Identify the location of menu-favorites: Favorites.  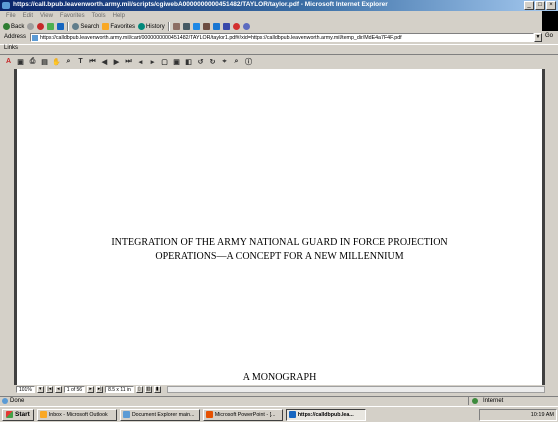
(72, 16).